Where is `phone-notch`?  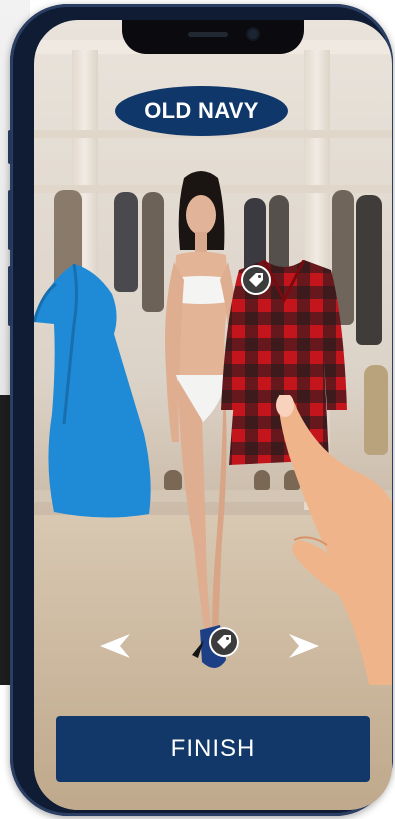 phone-notch is located at coordinates (213, 37).